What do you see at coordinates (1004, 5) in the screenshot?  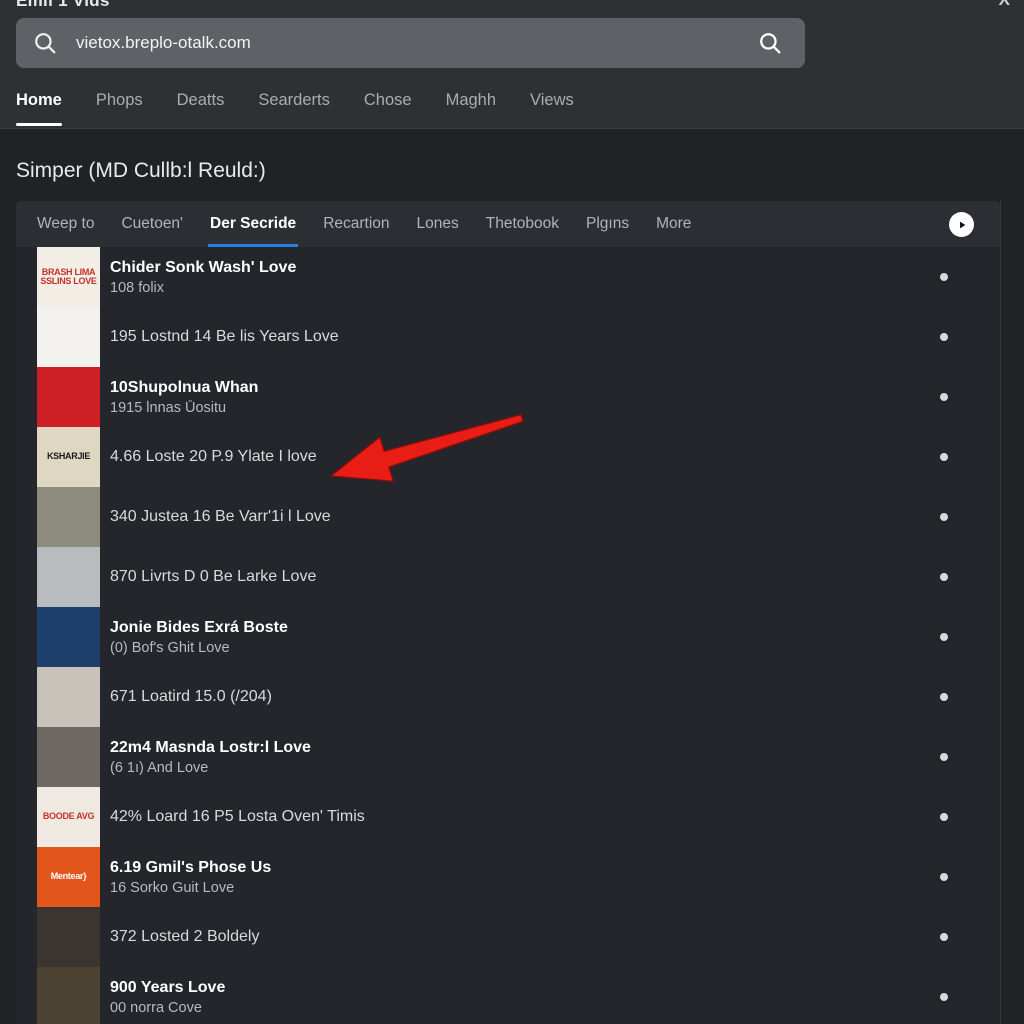 I see `window-close-clipped: X` at bounding box center [1004, 5].